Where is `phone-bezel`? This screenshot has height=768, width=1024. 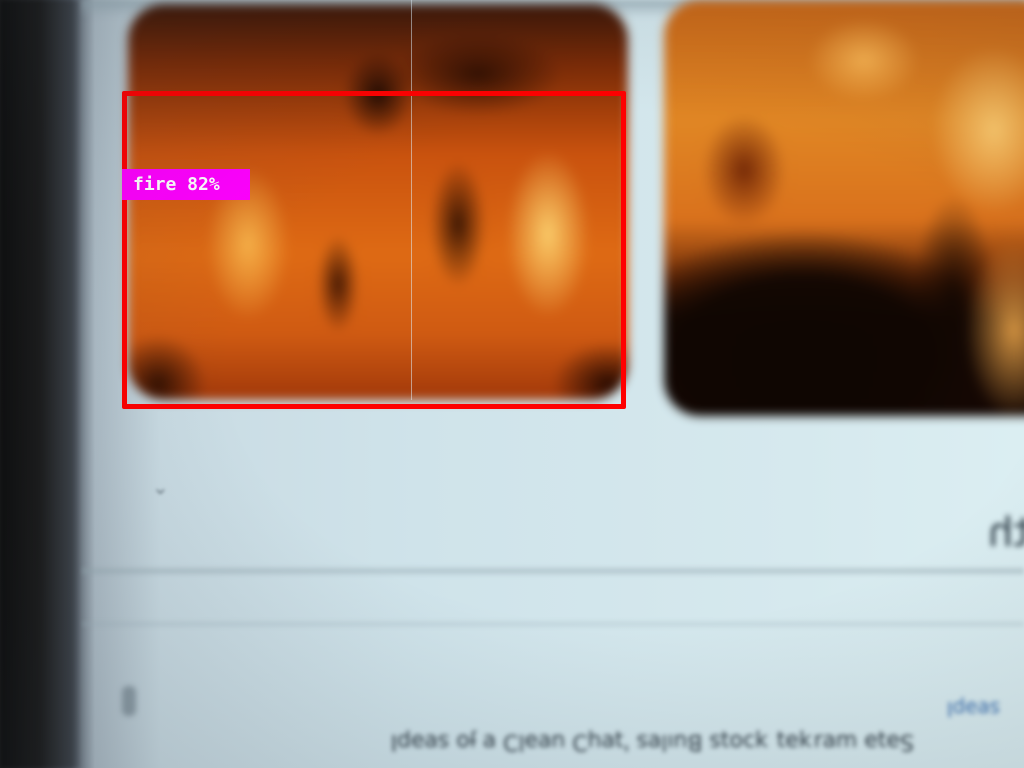
phone-bezel is located at coordinates (41, 384).